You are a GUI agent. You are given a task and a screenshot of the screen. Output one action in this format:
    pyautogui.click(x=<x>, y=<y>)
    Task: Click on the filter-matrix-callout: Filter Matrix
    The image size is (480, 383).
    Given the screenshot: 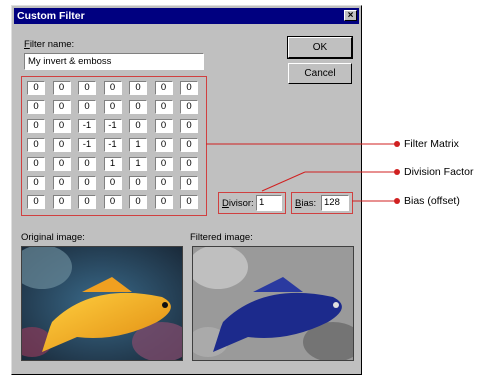 What is the action you would take?
    pyautogui.click(x=431, y=144)
    